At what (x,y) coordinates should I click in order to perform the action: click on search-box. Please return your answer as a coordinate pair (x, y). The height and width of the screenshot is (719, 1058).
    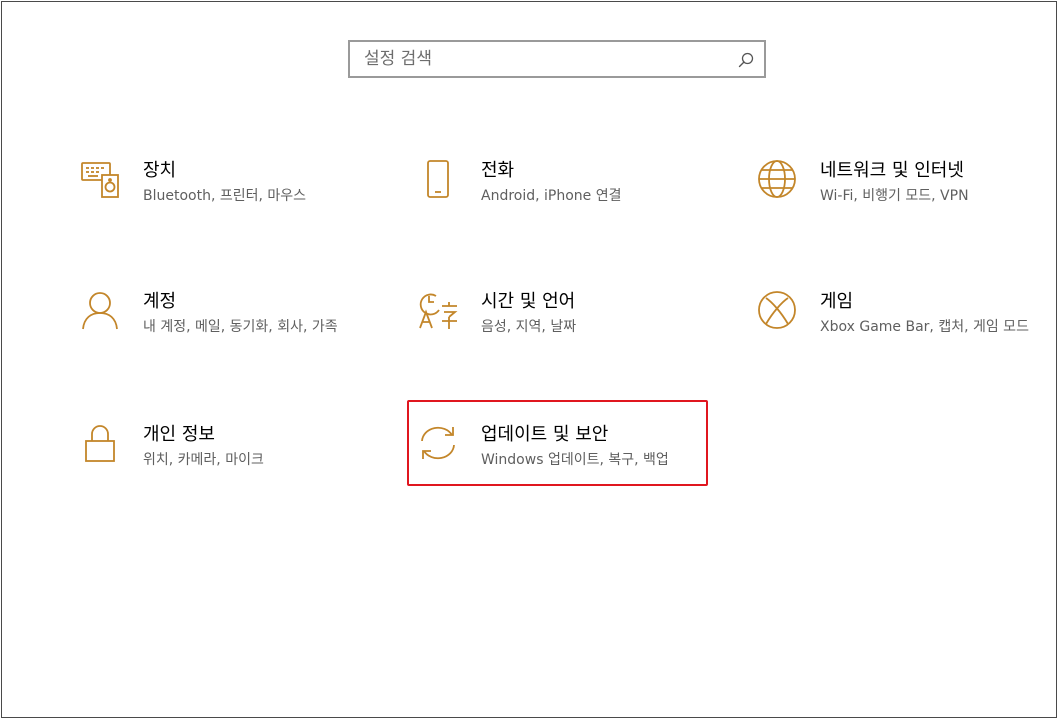
    Looking at the image, I should click on (557, 59).